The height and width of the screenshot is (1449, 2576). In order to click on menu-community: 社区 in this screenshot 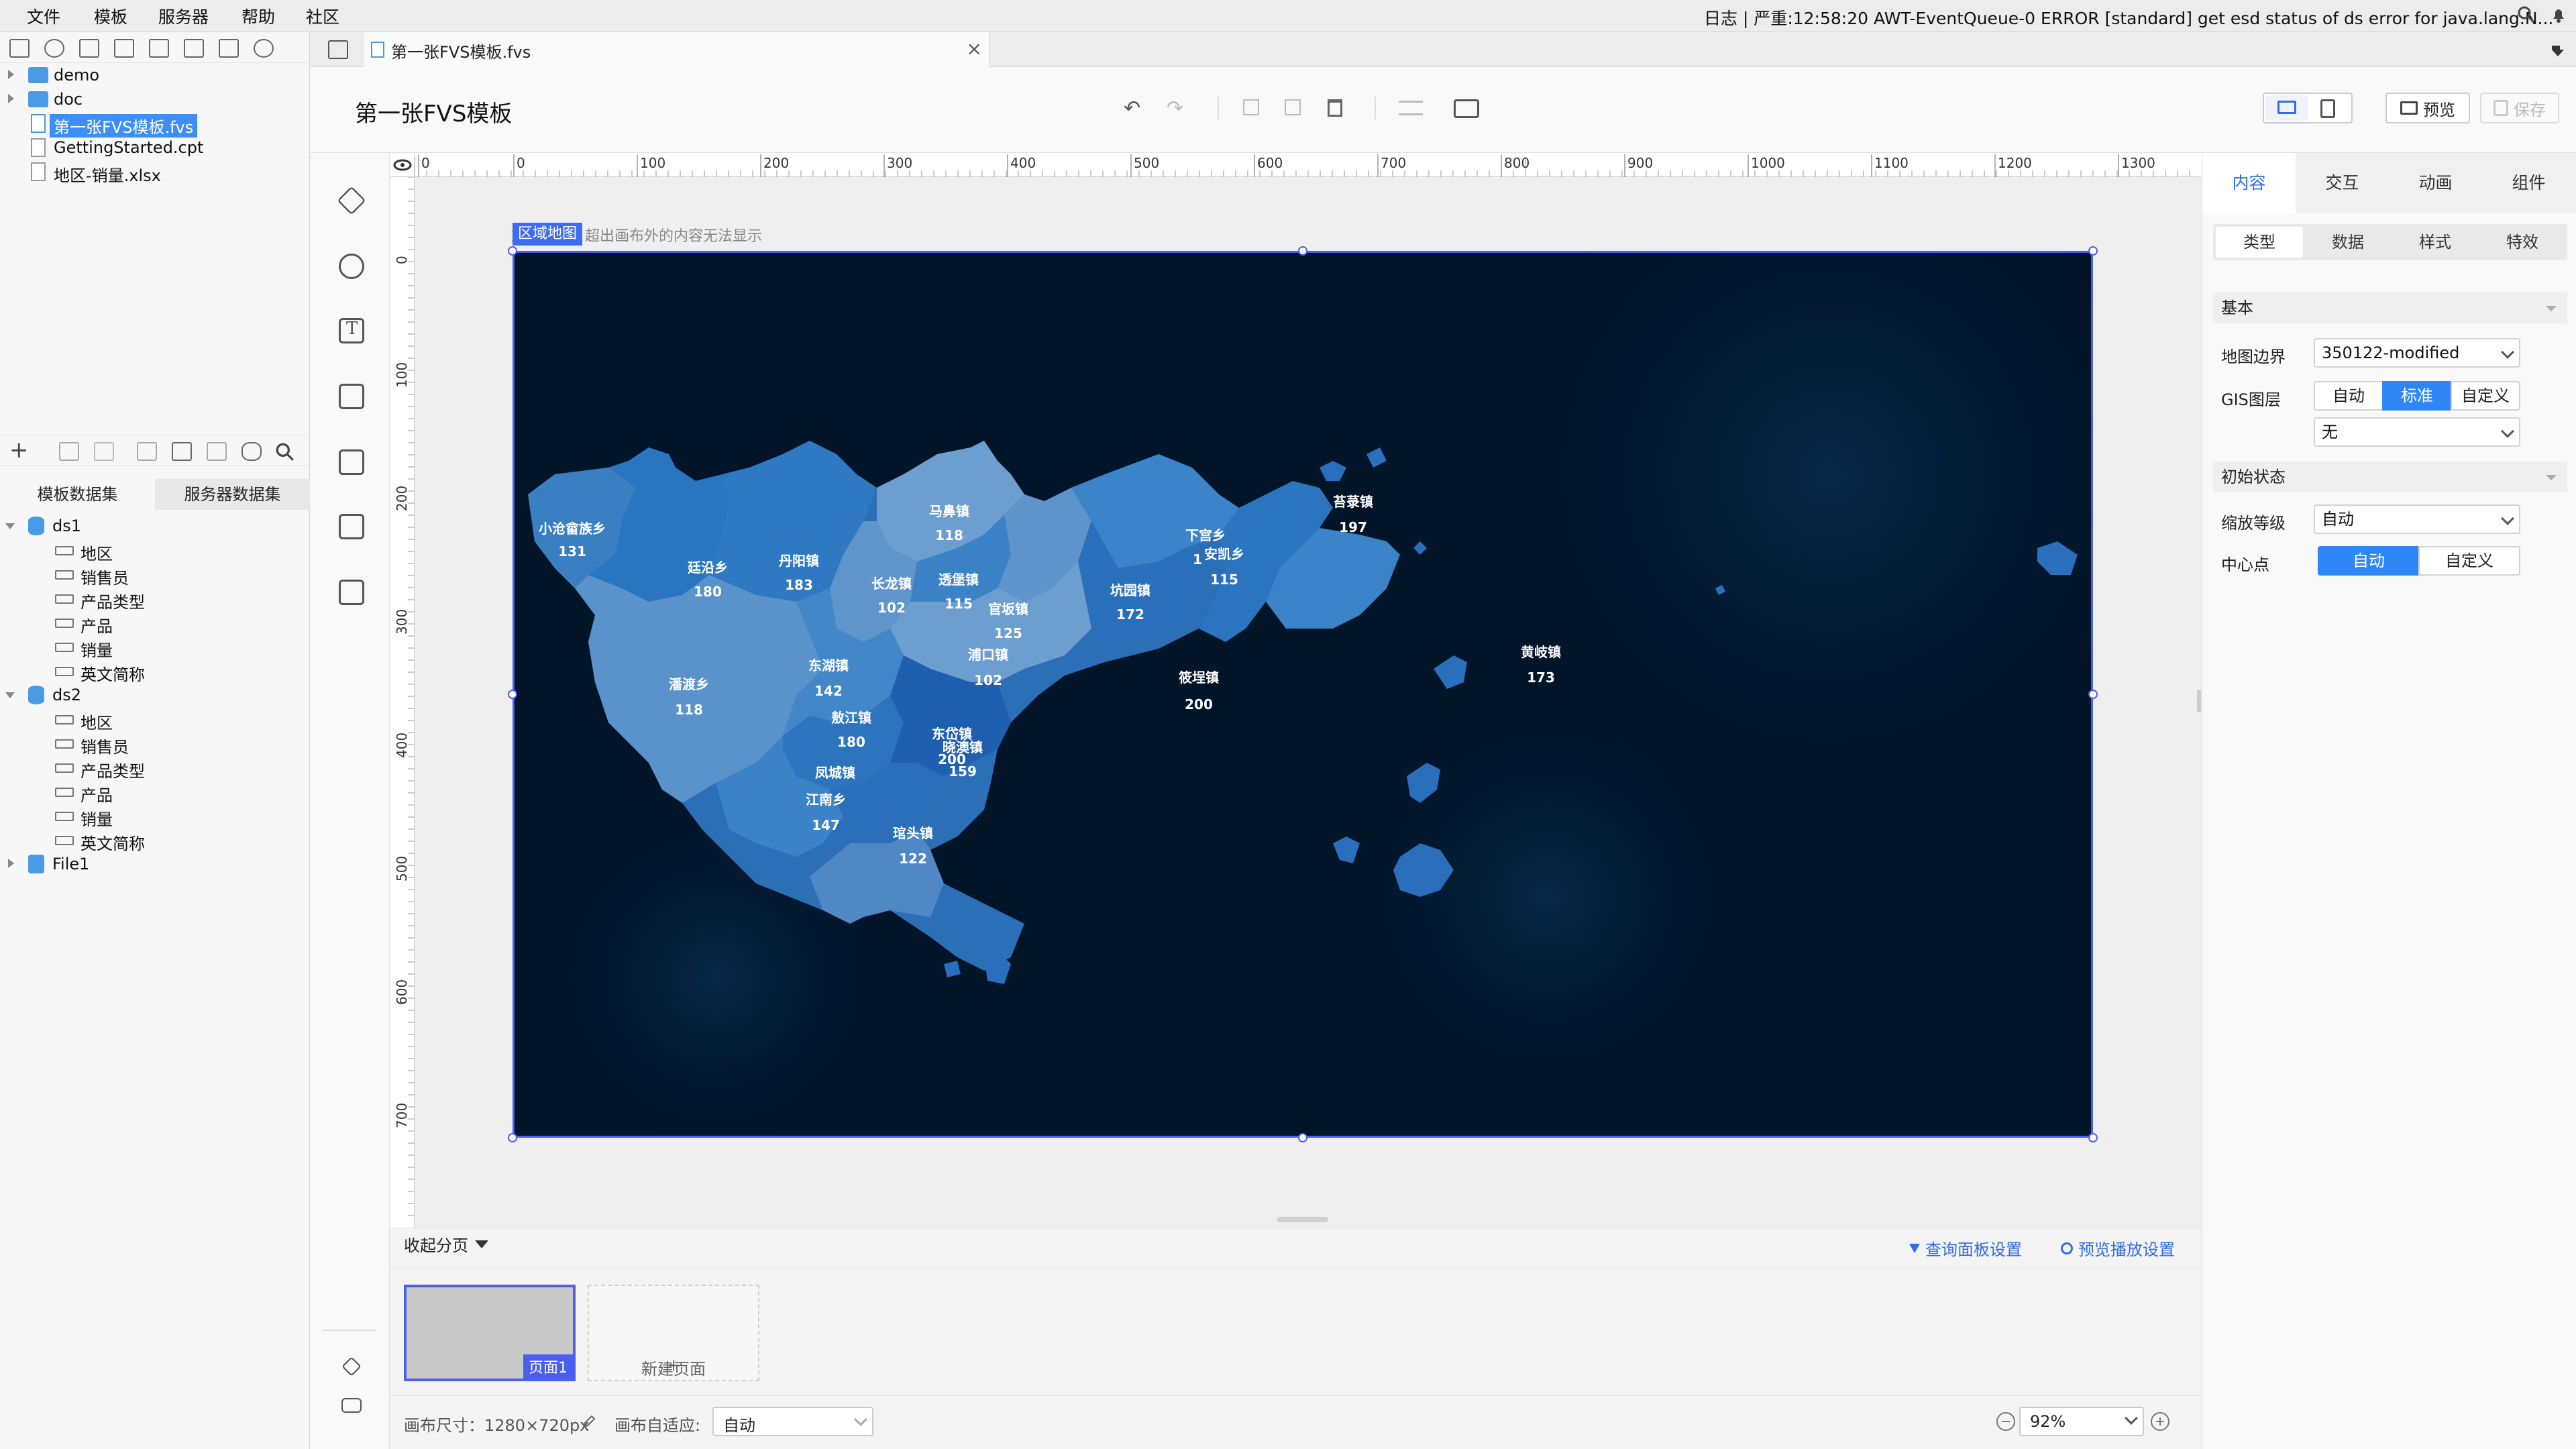, I will do `click(322, 16)`.